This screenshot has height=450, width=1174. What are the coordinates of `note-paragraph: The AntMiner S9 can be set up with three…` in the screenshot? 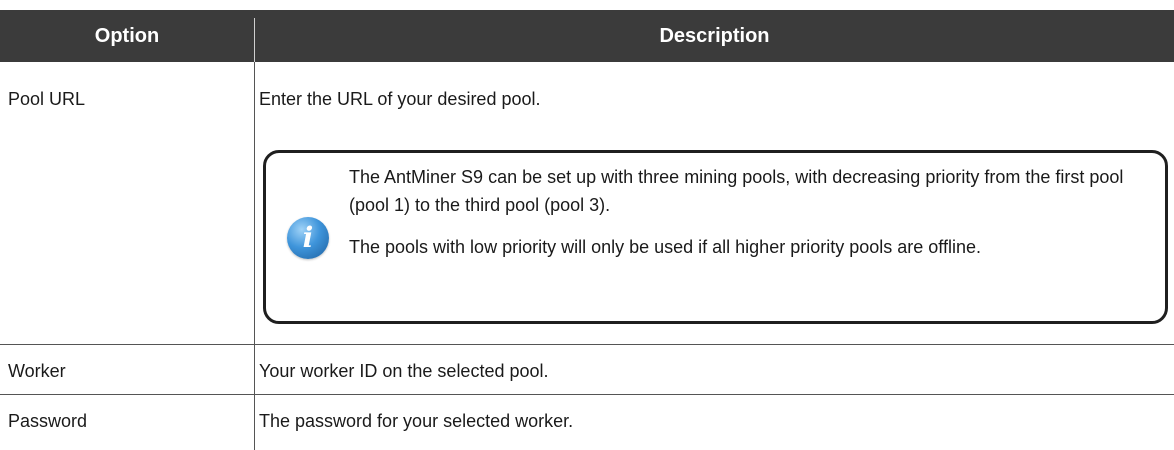 It's located at (736, 191).